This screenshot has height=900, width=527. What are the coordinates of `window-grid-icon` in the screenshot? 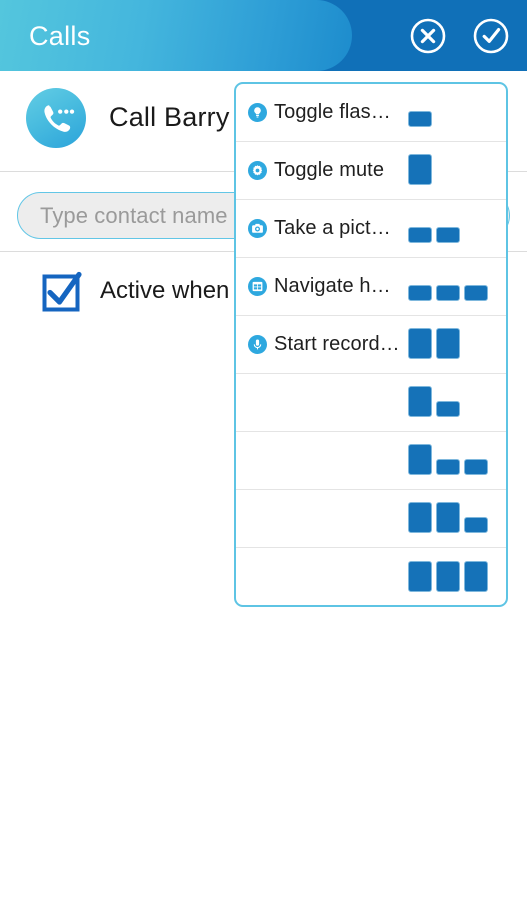 It's located at (257, 286).